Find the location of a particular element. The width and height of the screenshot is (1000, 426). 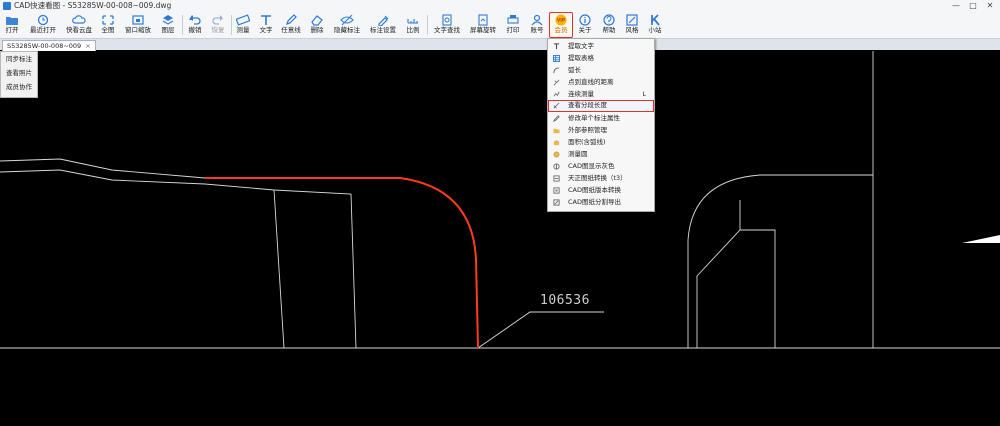

mini-site-button: 小站 is located at coordinates (655, 25).